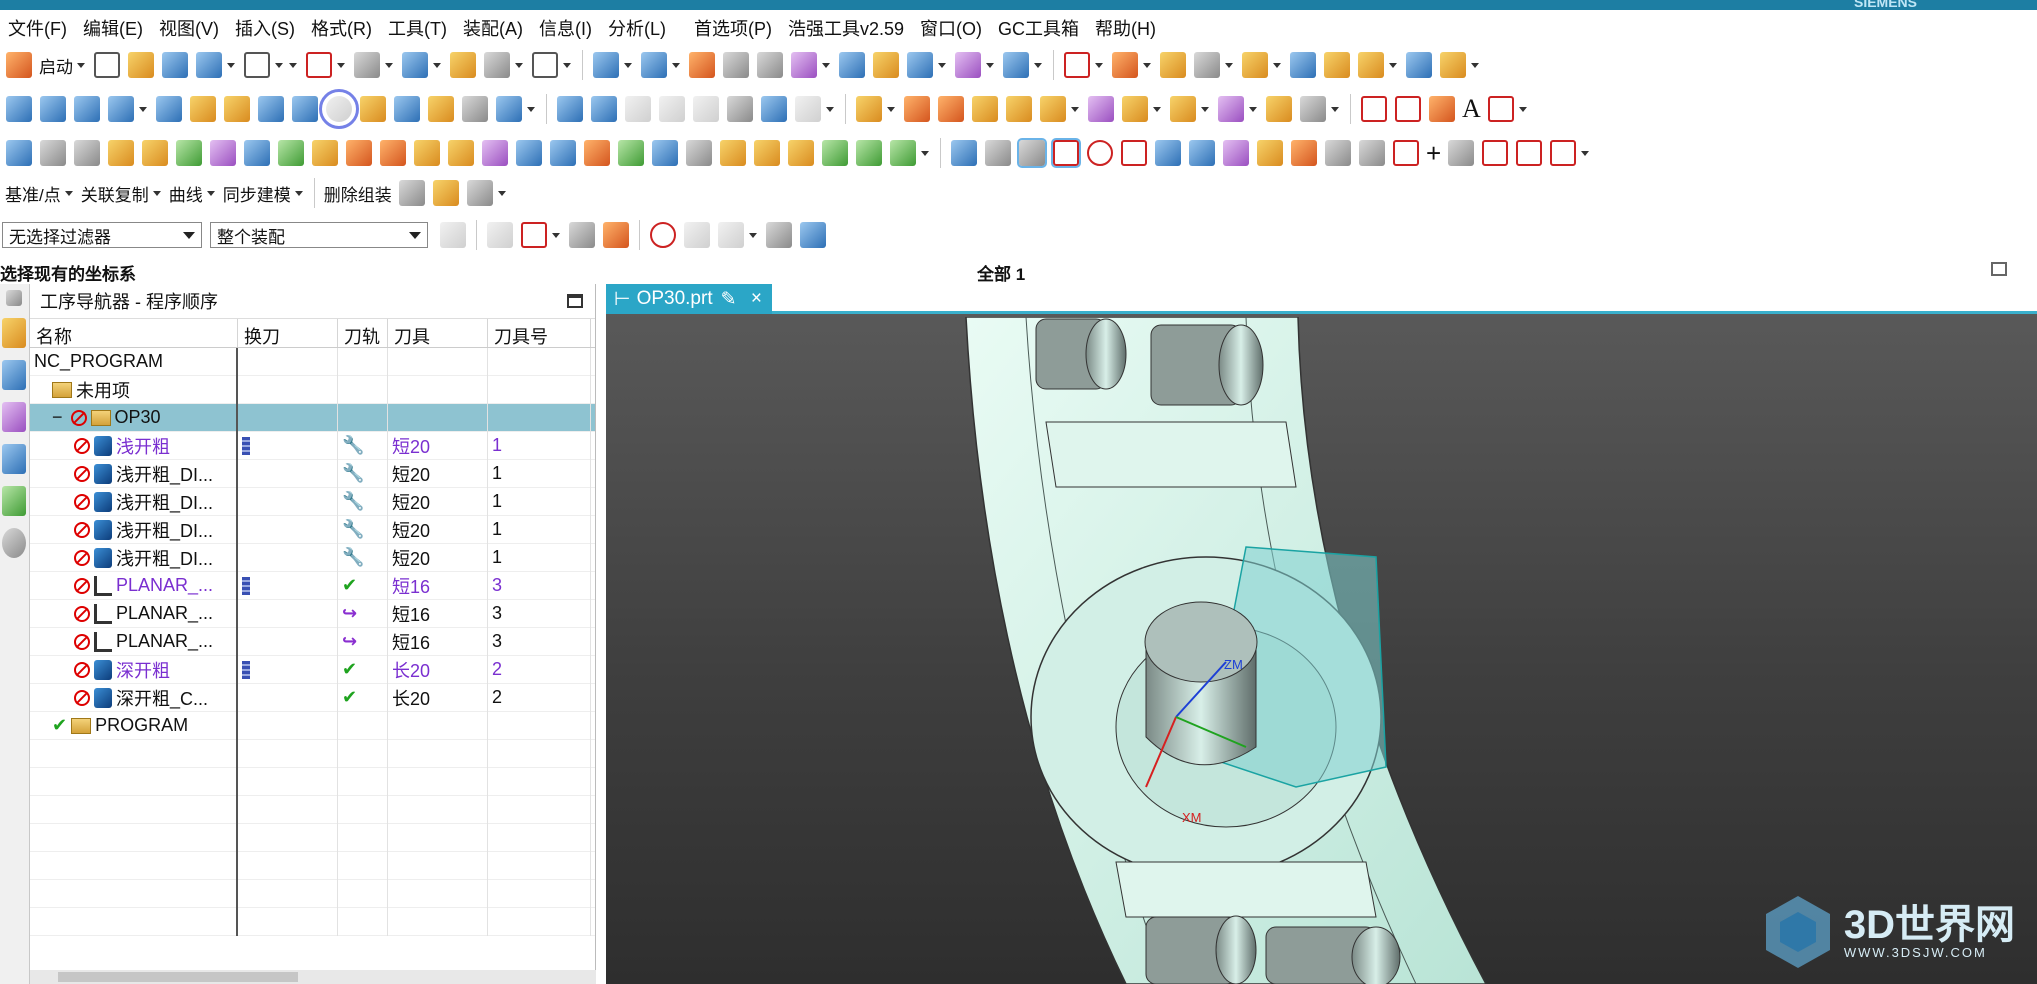 The width and height of the screenshot is (2037, 984). I want to click on doc-icon, so click(597, 153).